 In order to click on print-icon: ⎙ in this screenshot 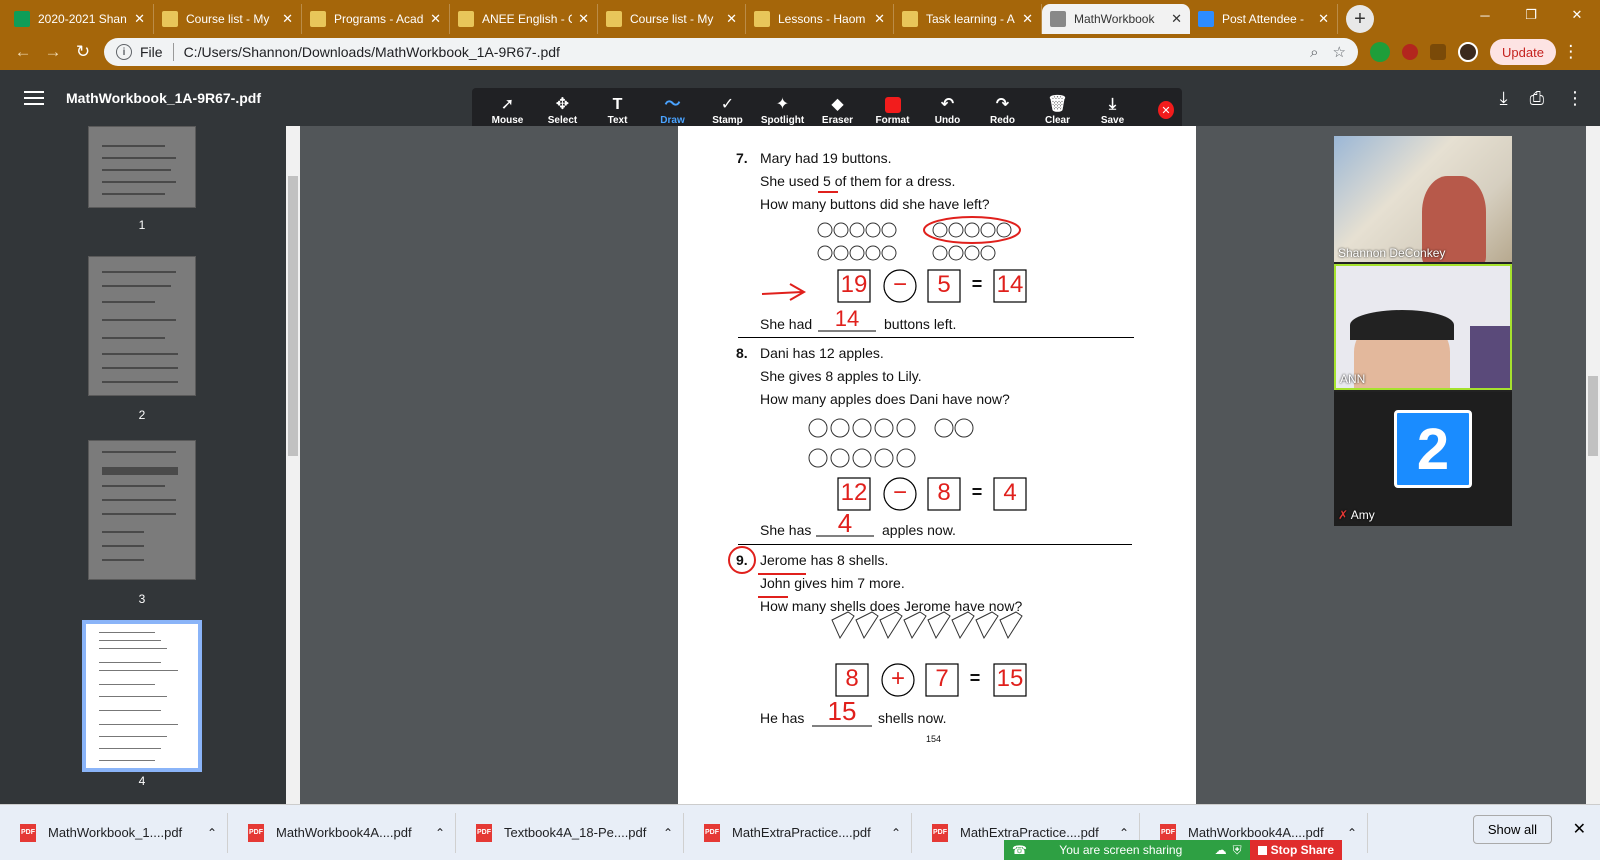, I will do `click(1537, 98)`.